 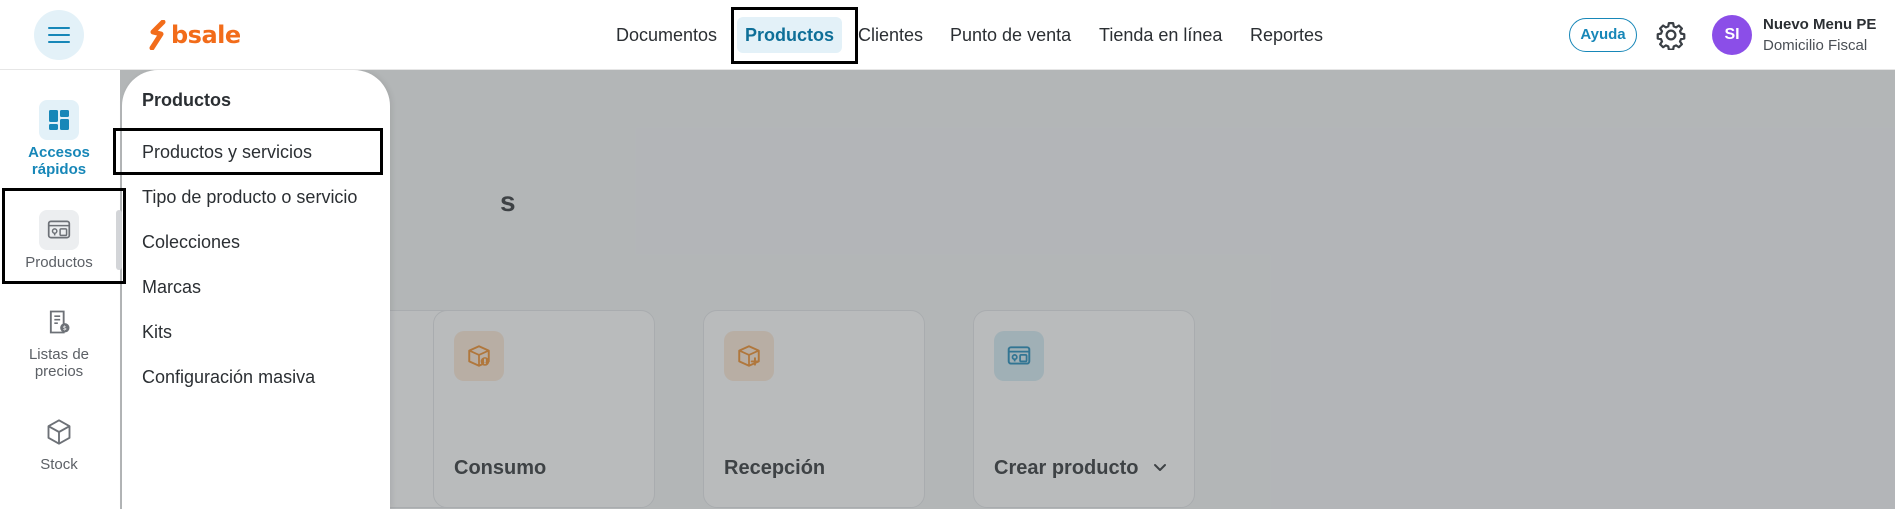 What do you see at coordinates (59, 230) in the screenshot?
I see `product-box-icon` at bounding box center [59, 230].